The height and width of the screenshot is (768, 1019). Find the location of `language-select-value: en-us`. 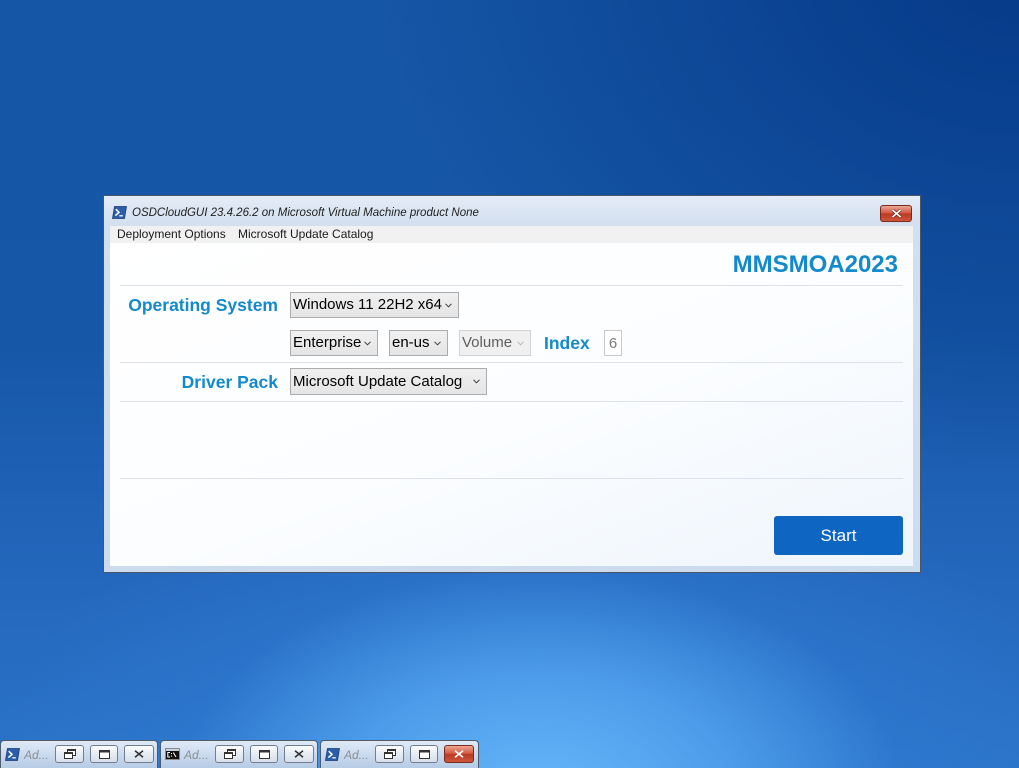

language-select-value: en-us is located at coordinates (411, 342).